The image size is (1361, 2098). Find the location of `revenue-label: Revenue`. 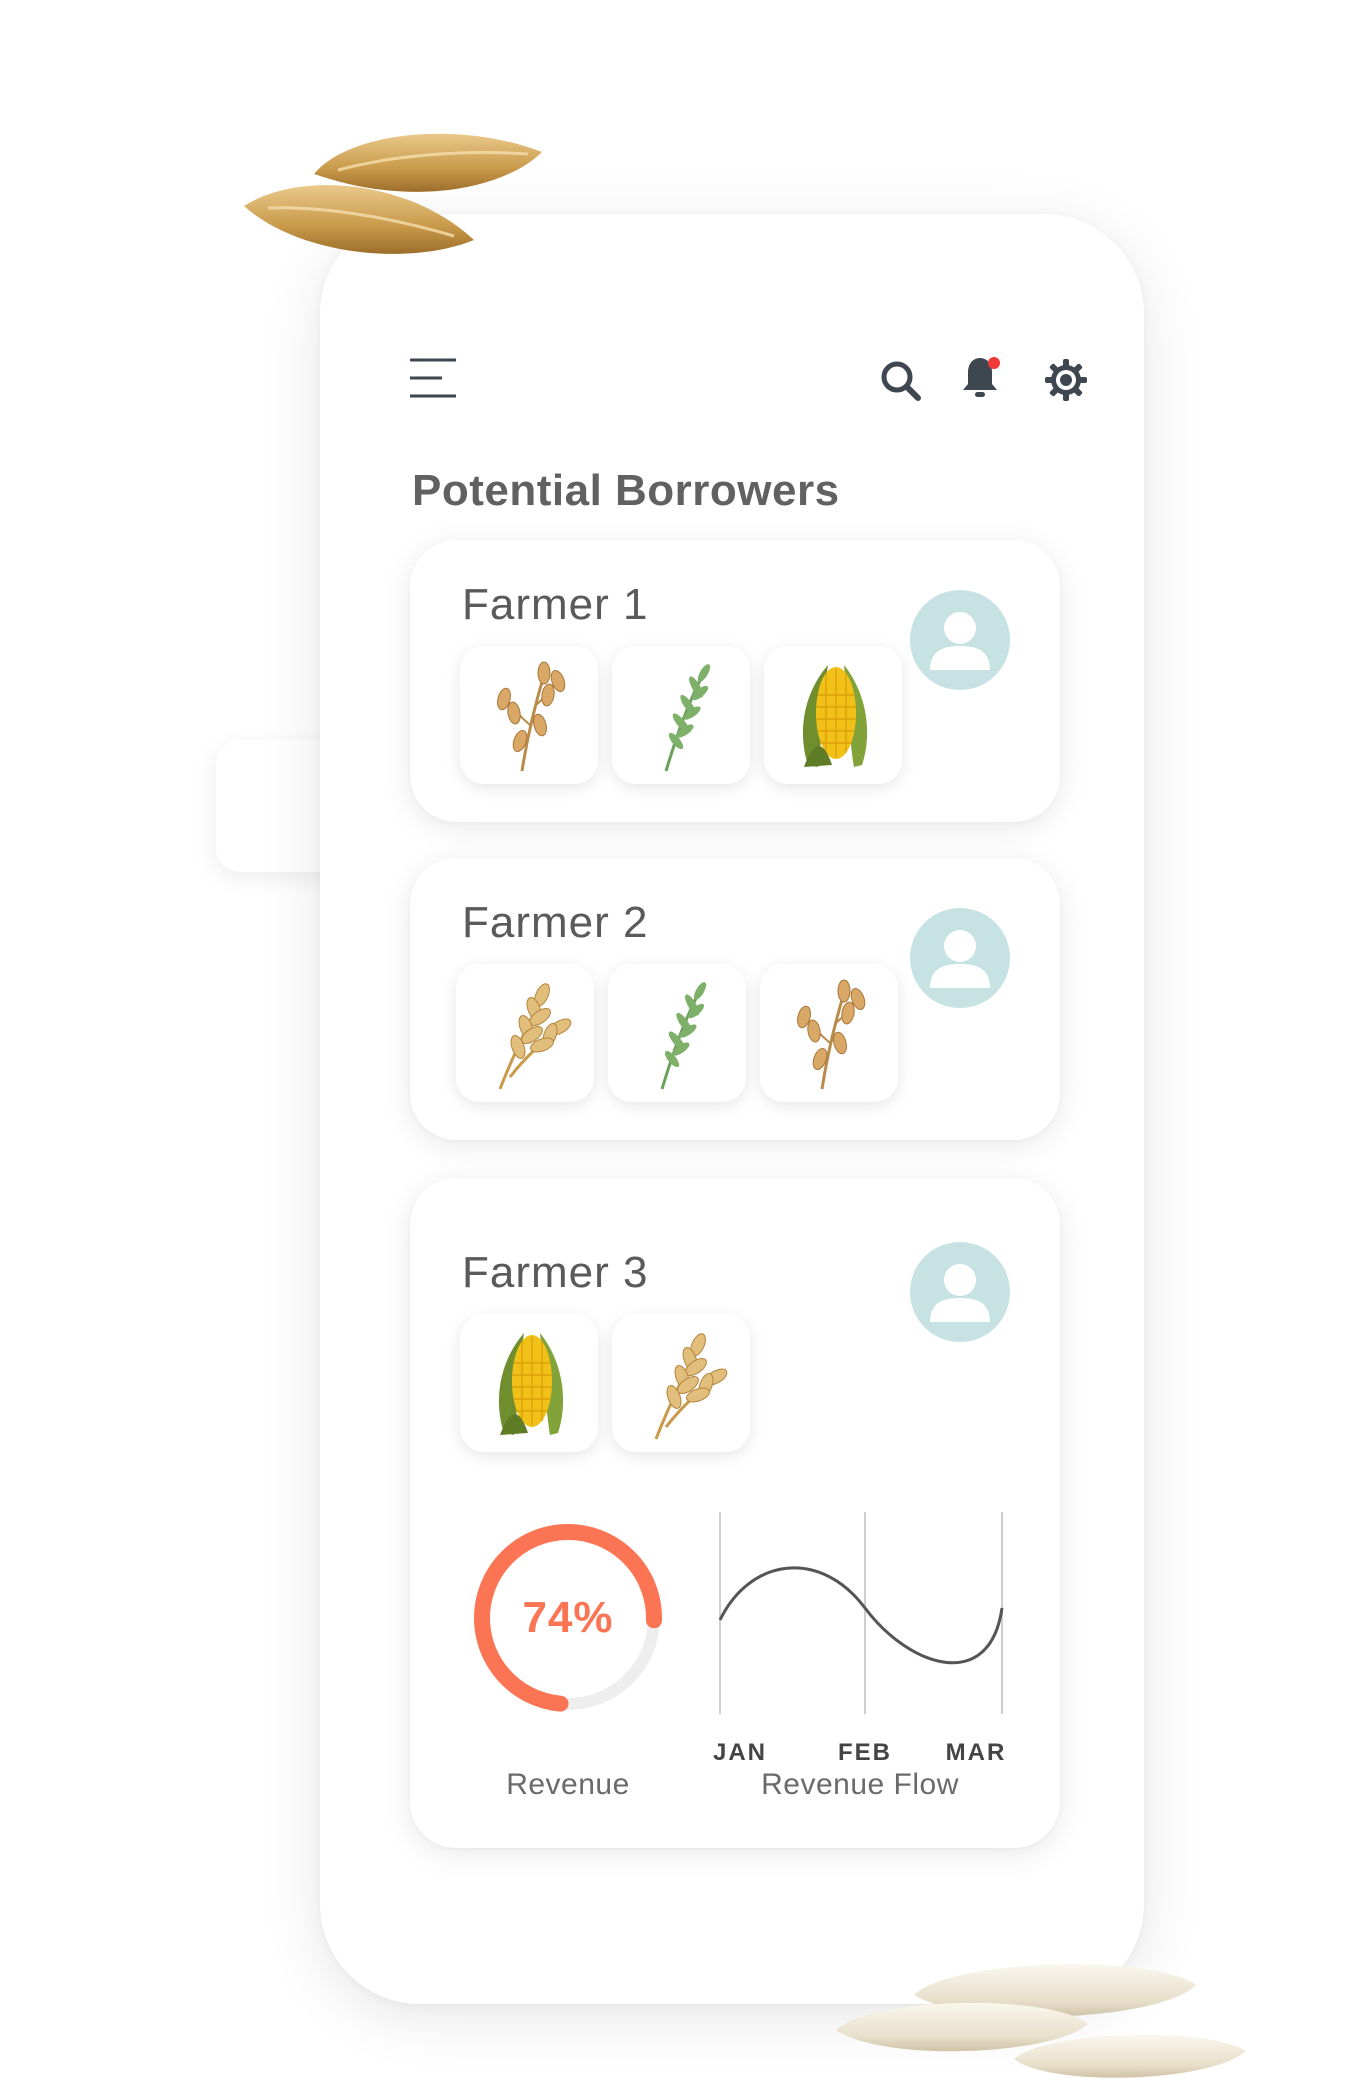

revenue-label: Revenue is located at coordinates (568, 1784).